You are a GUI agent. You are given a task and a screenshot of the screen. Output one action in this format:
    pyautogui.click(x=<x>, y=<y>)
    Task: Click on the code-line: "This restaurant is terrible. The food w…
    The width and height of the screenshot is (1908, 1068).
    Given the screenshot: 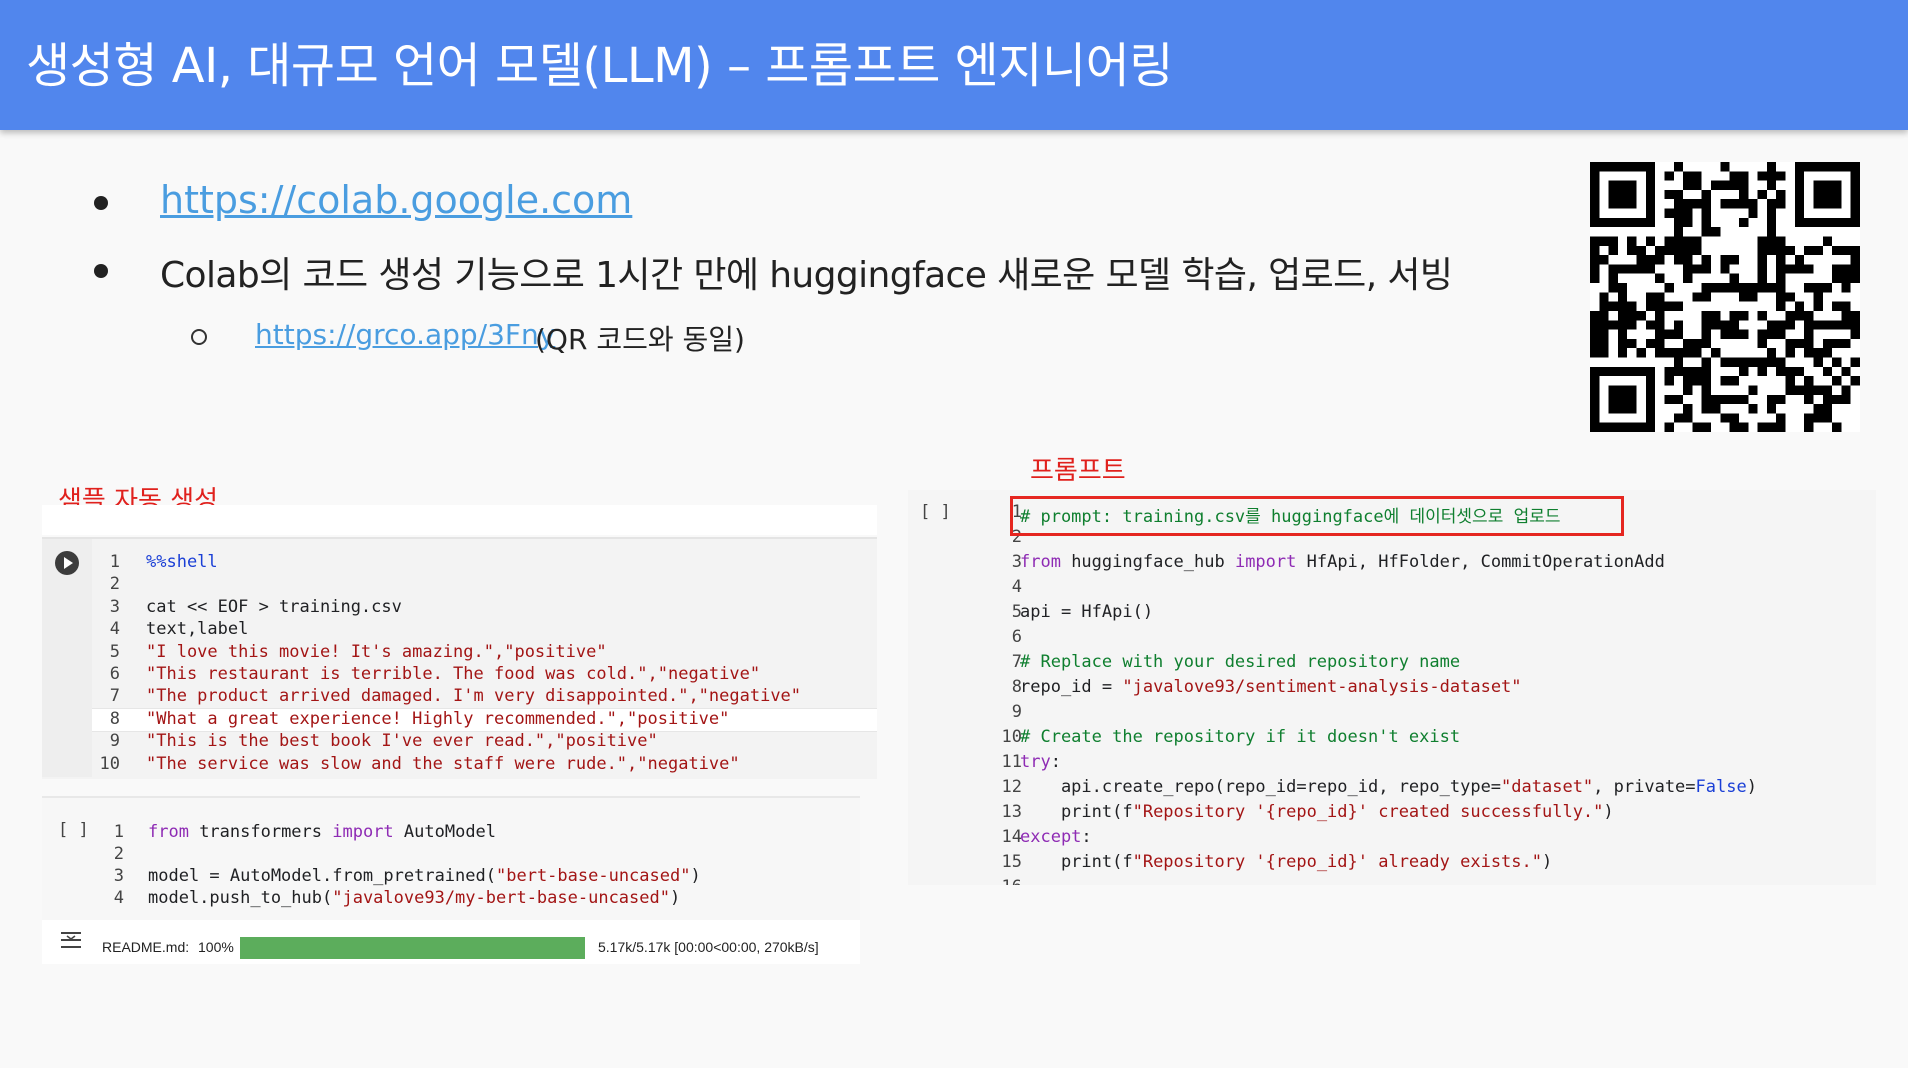 What is the action you would take?
    pyautogui.click(x=453, y=674)
    